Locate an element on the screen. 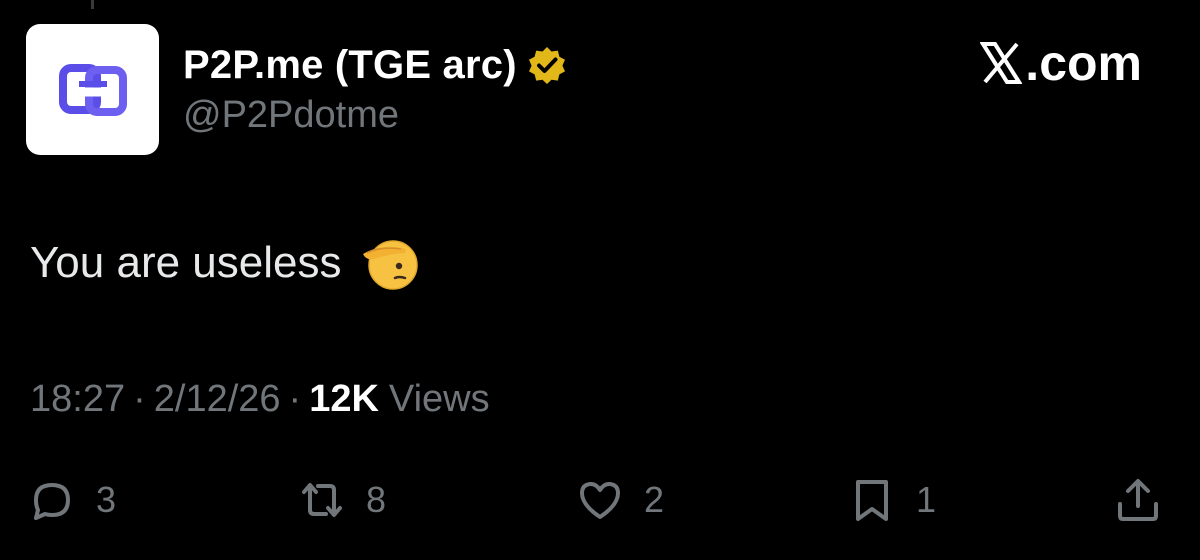  action-bar: 3 8 2 1 is located at coordinates (600, 500).